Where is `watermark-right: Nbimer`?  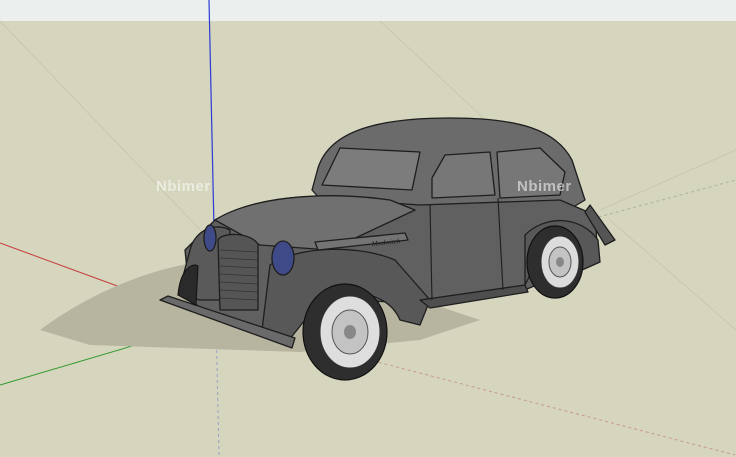
watermark-right: Nbimer is located at coordinates (544, 186).